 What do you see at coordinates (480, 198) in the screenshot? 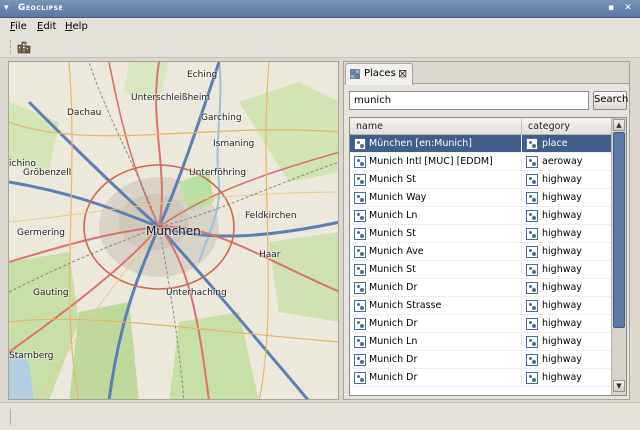
I see `table-row: Munich Way highway` at bounding box center [480, 198].